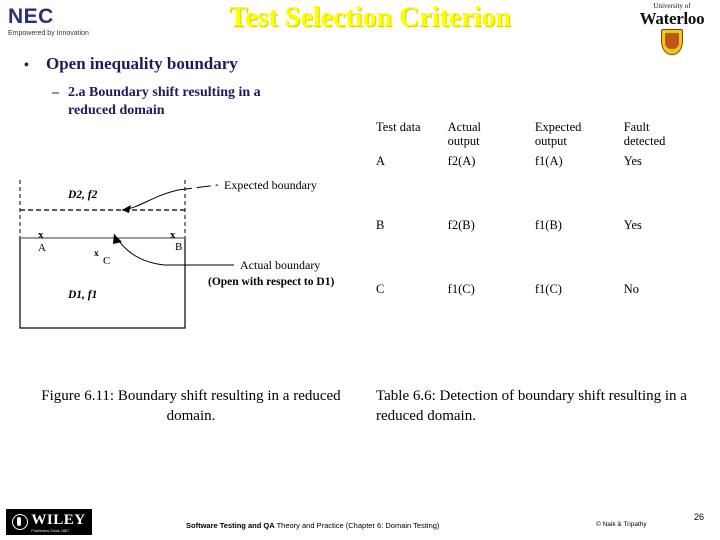  I want to click on waterloo-logo-line2: Waterloo, so click(672, 18).